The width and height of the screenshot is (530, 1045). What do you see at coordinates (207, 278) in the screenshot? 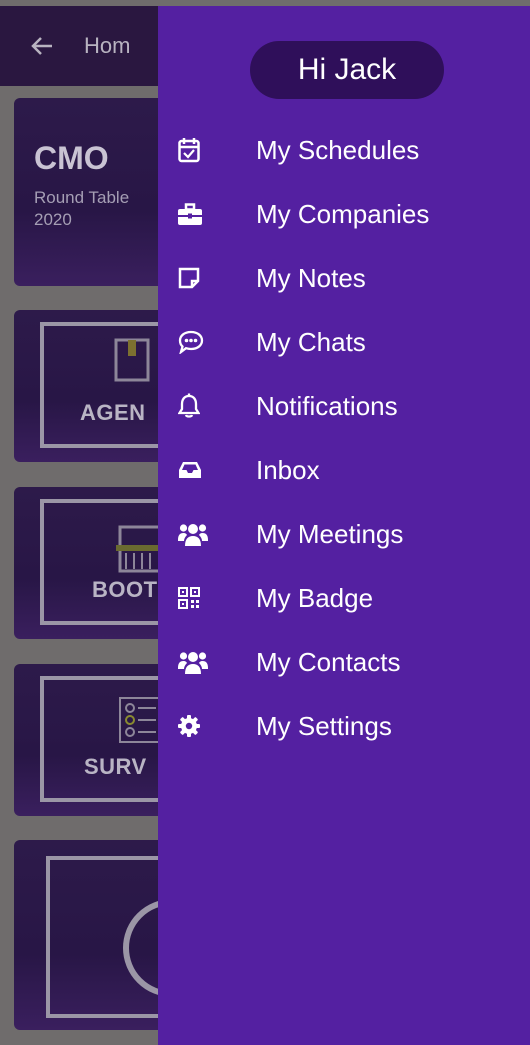
I see `sticky-note-icon` at bounding box center [207, 278].